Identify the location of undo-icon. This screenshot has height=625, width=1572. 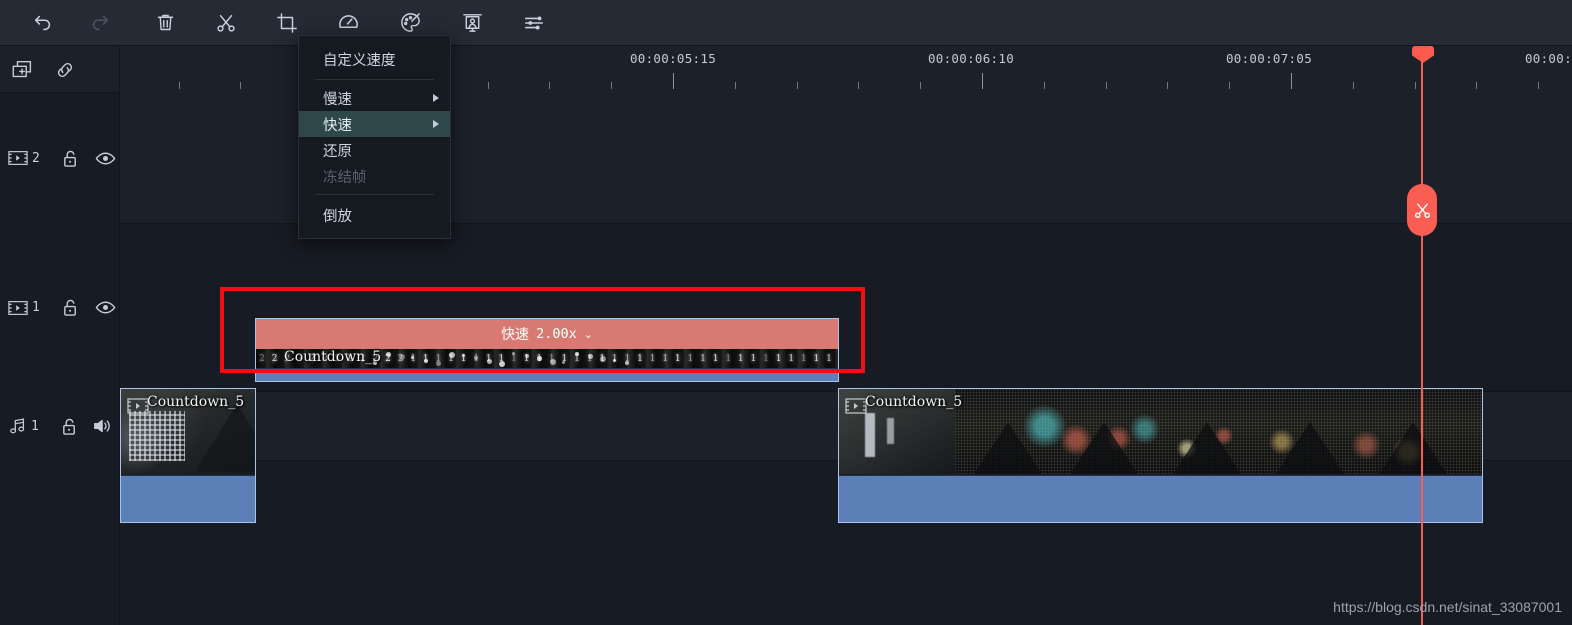
(42, 22).